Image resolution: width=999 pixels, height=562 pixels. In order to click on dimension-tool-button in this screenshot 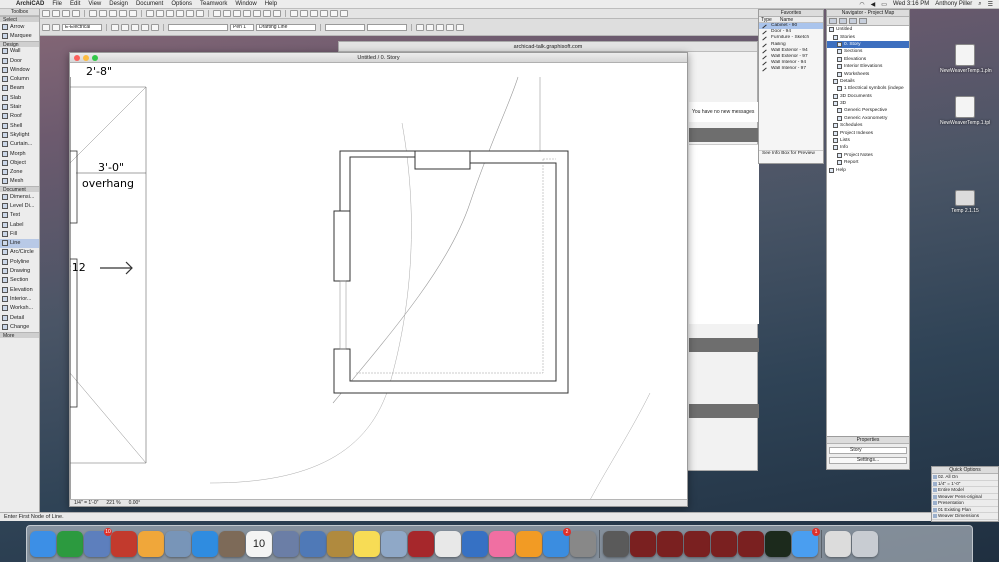, I will do `click(190, 13)`.